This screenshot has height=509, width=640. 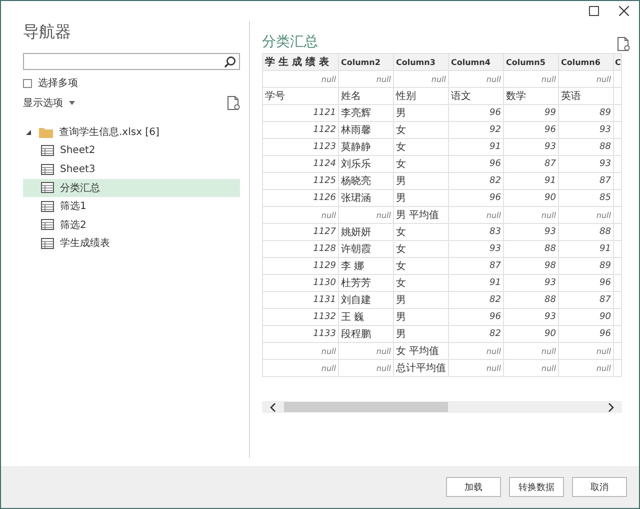 What do you see at coordinates (300, 181) in the screenshot?
I see `table-cell: 1125` at bounding box center [300, 181].